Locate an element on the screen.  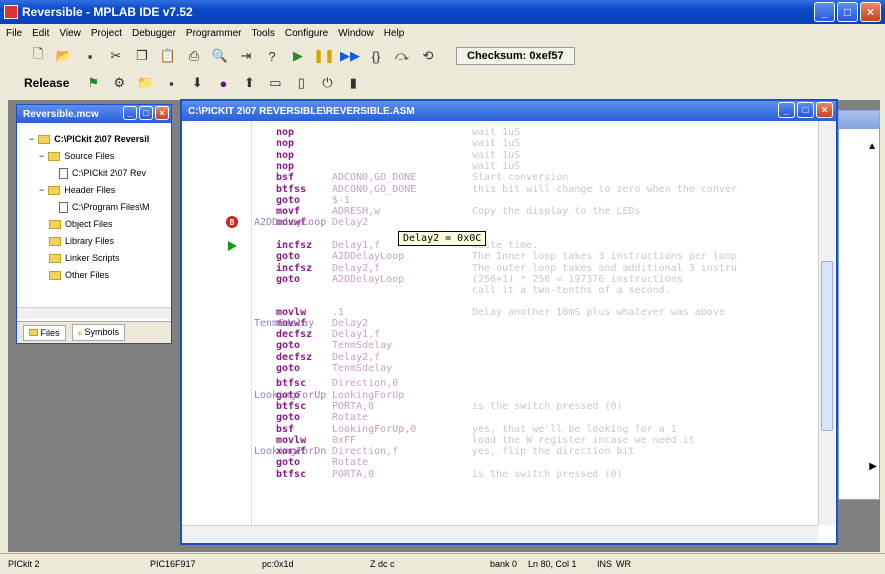
editor-hscrollbar is located at coordinates (500, 534).